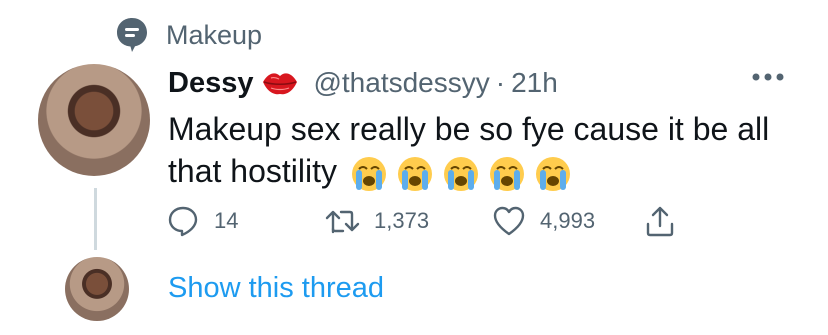 Image resolution: width=828 pixels, height=335 pixels. Describe the element at coordinates (97, 289) in the screenshot. I see `avatar-thread` at that location.